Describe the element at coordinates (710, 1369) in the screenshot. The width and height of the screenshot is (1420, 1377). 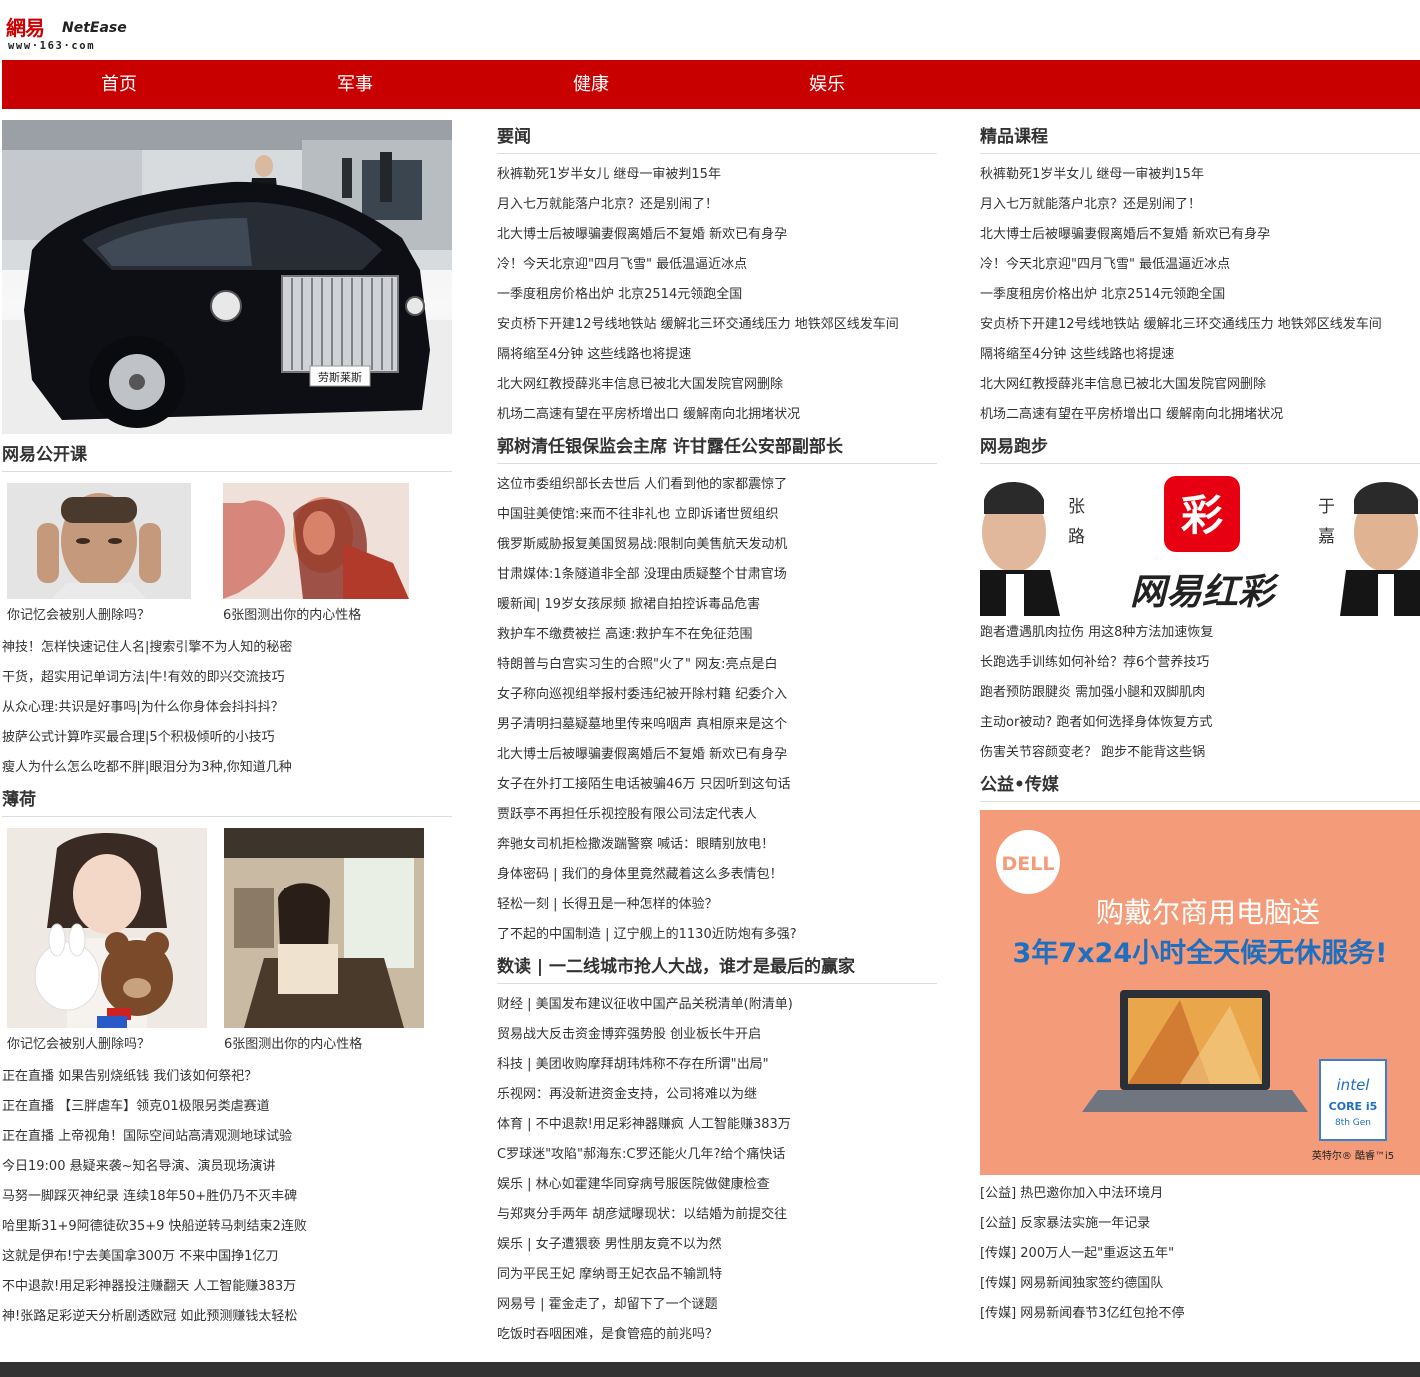
I see `footer-bar` at that location.